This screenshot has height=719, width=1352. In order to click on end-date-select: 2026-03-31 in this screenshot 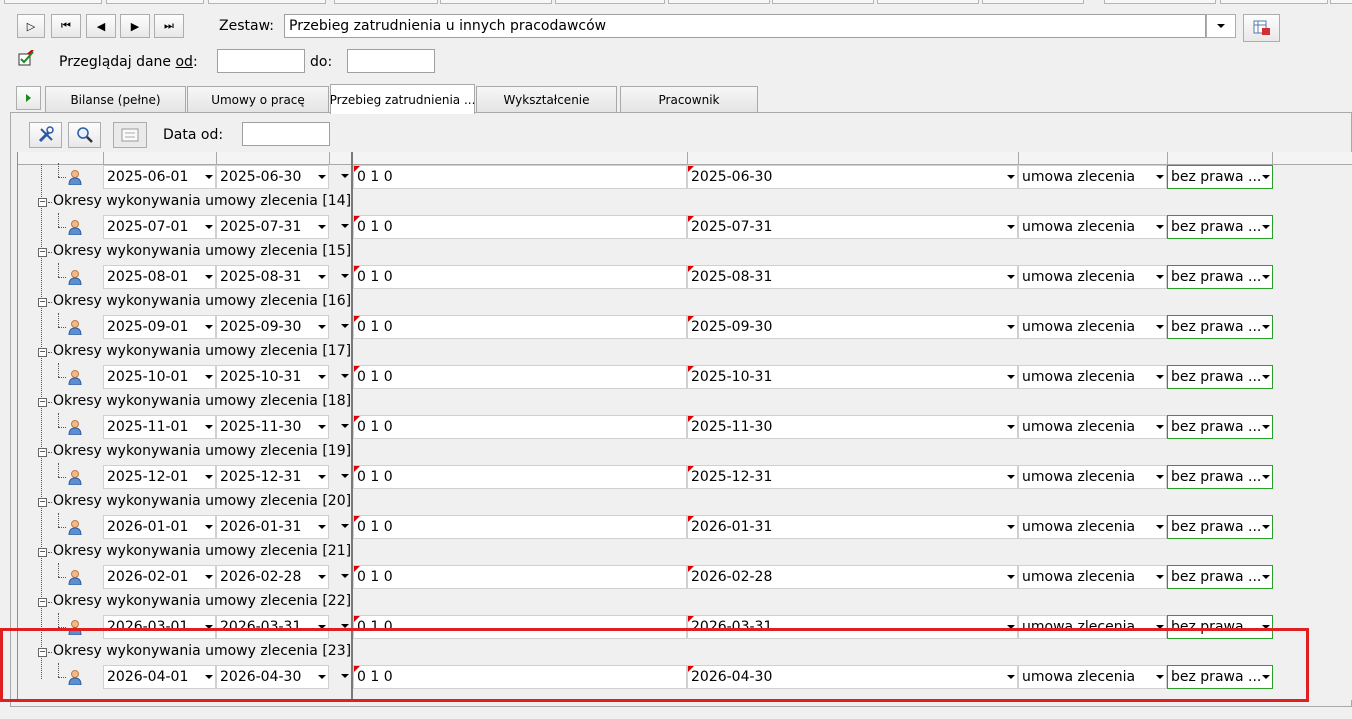, I will do `click(852, 627)`.